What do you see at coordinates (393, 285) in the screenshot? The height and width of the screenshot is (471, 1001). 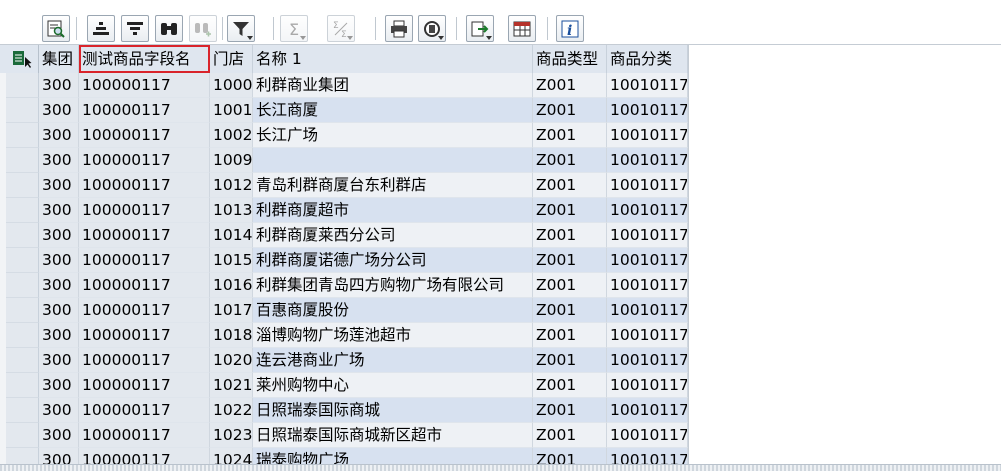 I see `cell-name: 利群集团青岛四方购物广场有限公司` at bounding box center [393, 285].